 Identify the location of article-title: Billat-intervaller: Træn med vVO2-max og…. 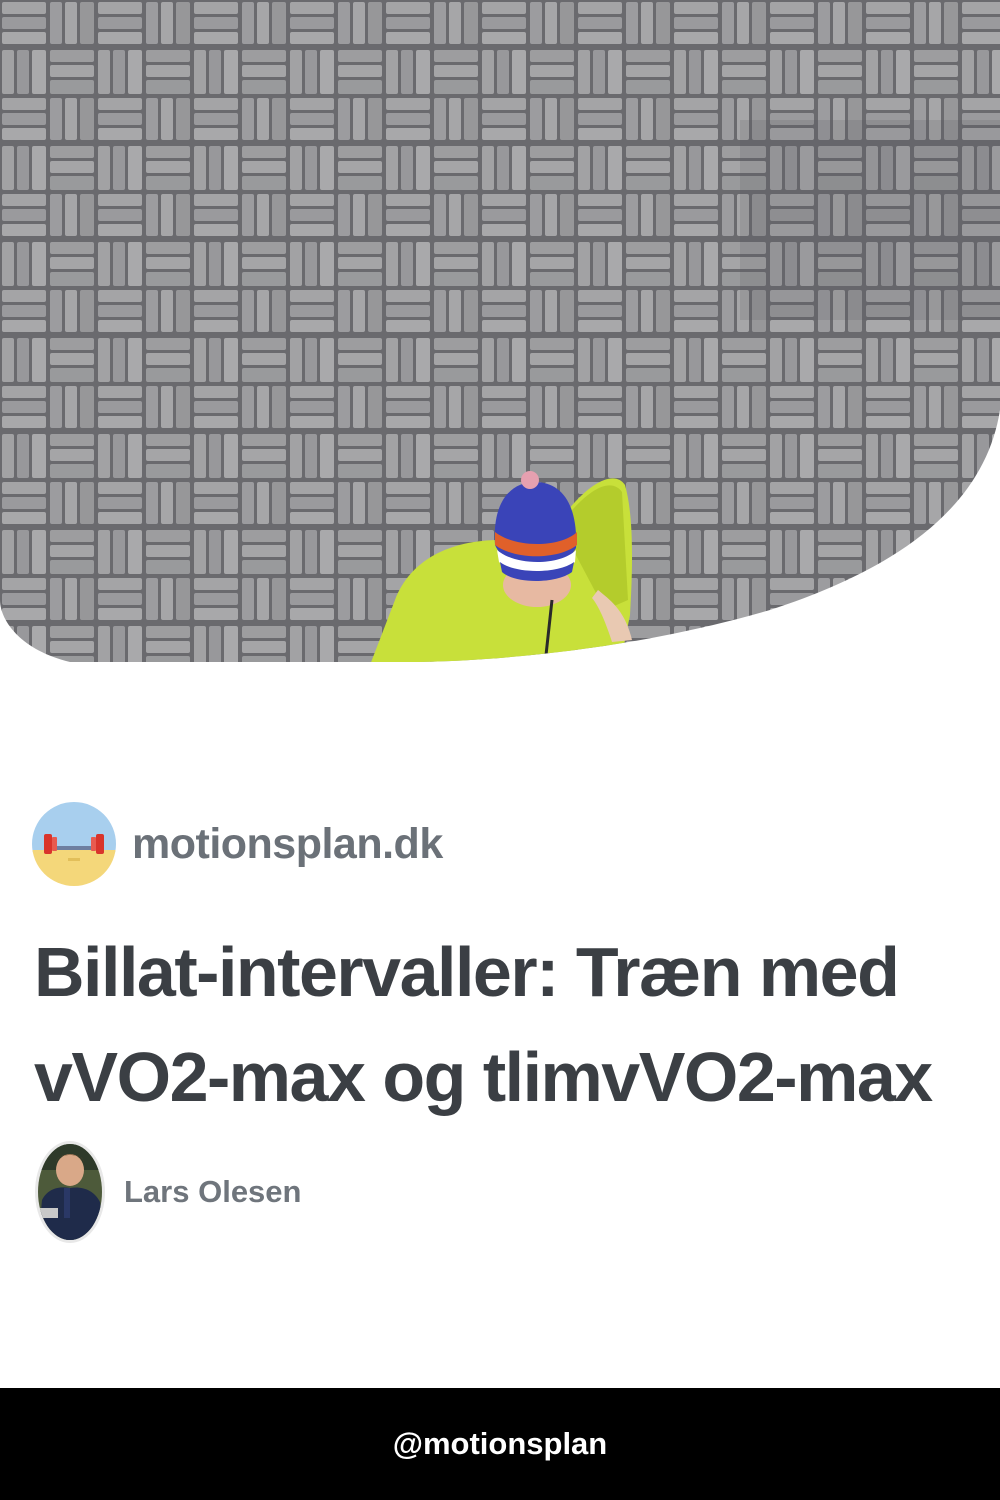
(494, 1025).